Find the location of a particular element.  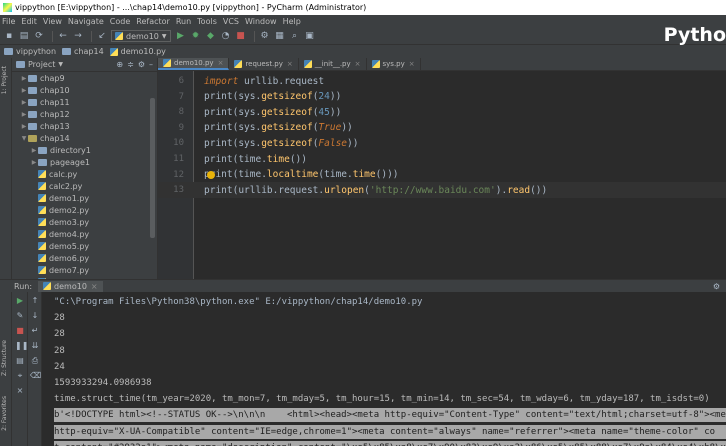

tree-item: demo4.py is located at coordinates (84, 234).